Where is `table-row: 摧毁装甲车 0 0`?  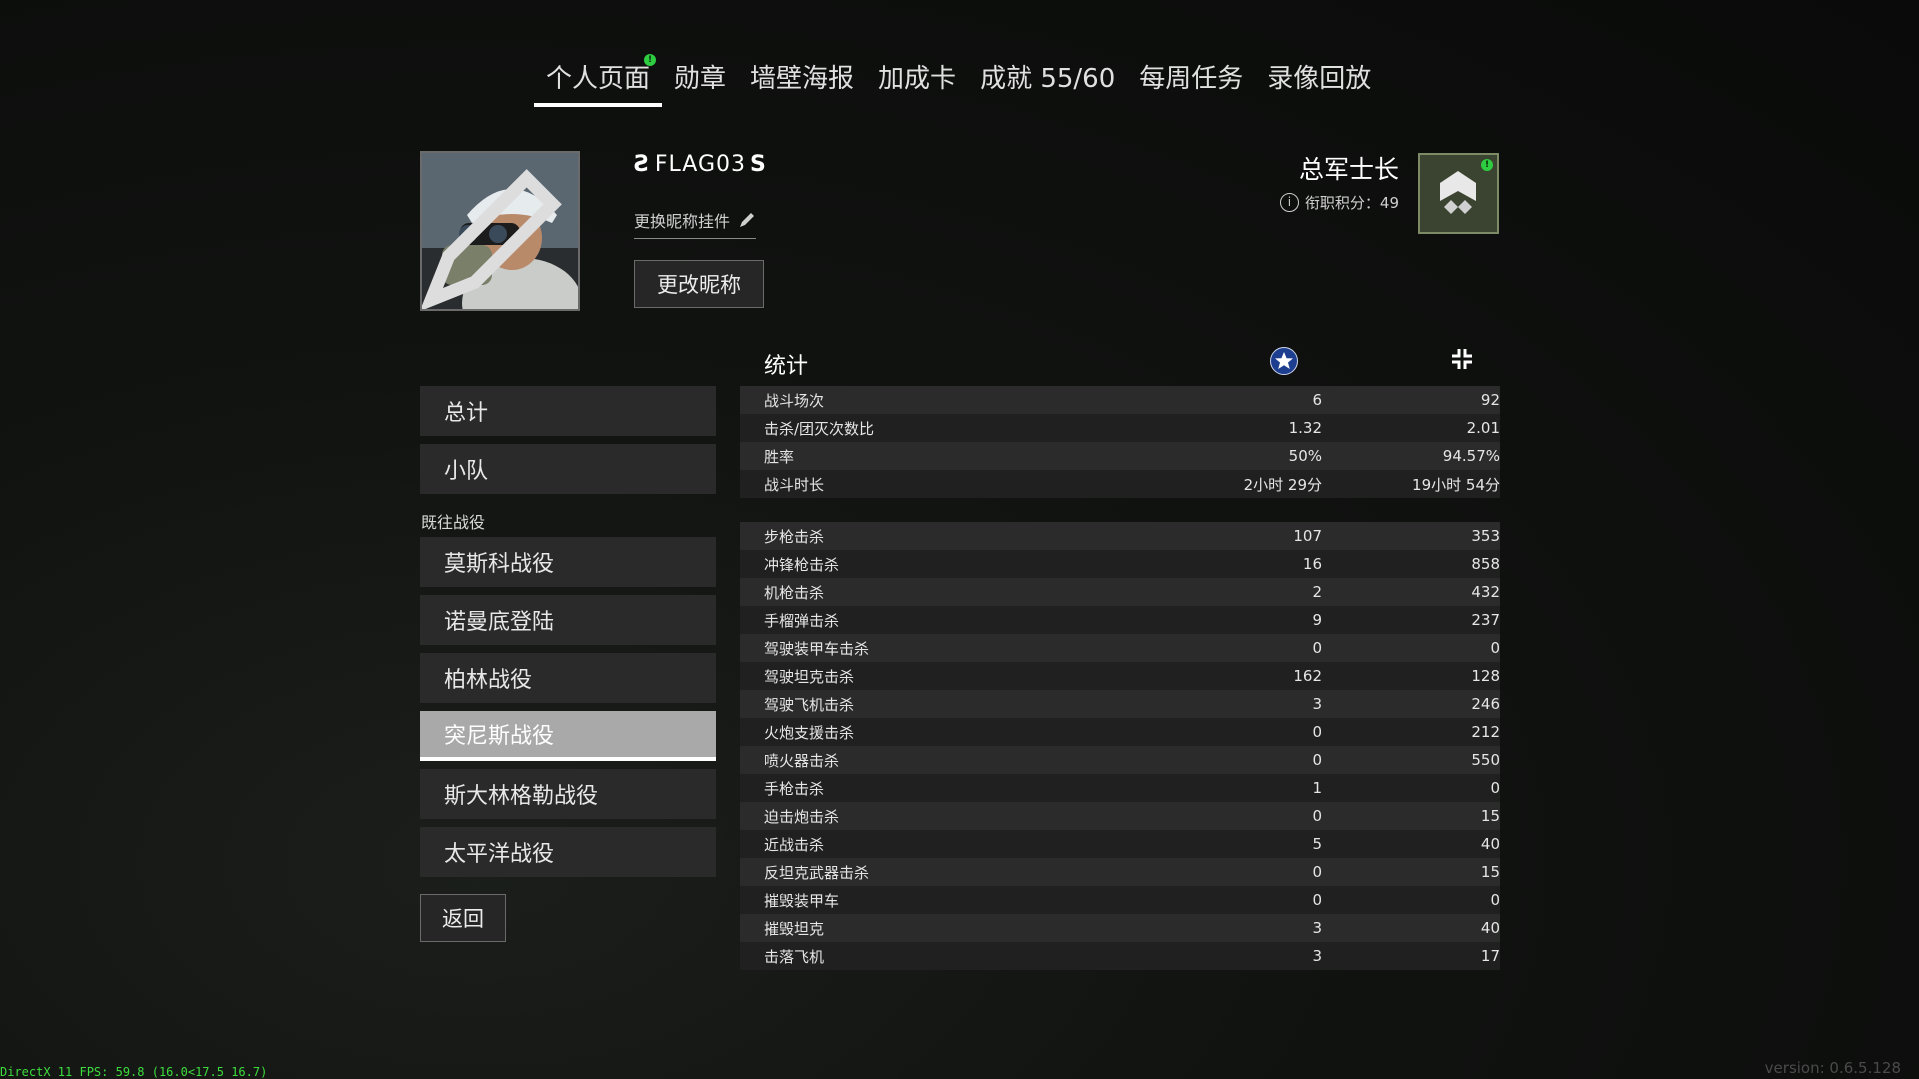 table-row: 摧毁装甲车 0 0 is located at coordinates (1120, 900).